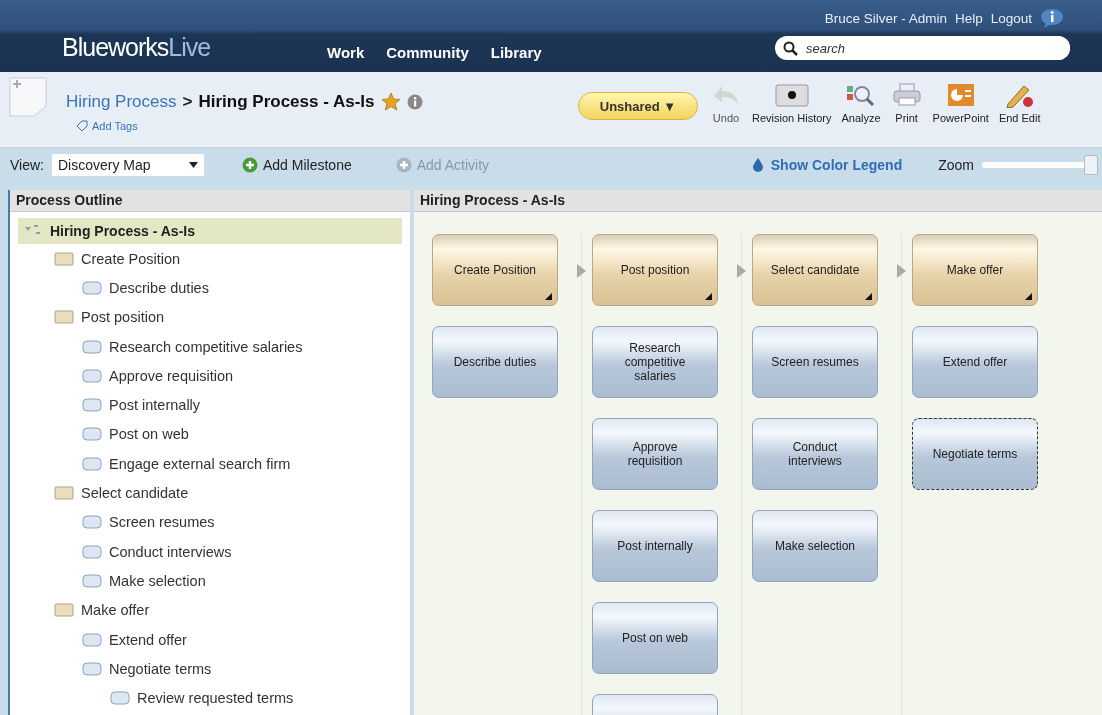 The height and width of the screenshot is (715, 1102). What do you see at coordinates (170, 551) in the screenshot?
I see `outline-activity: Conduct interviews` at bounding box center [170, 551].